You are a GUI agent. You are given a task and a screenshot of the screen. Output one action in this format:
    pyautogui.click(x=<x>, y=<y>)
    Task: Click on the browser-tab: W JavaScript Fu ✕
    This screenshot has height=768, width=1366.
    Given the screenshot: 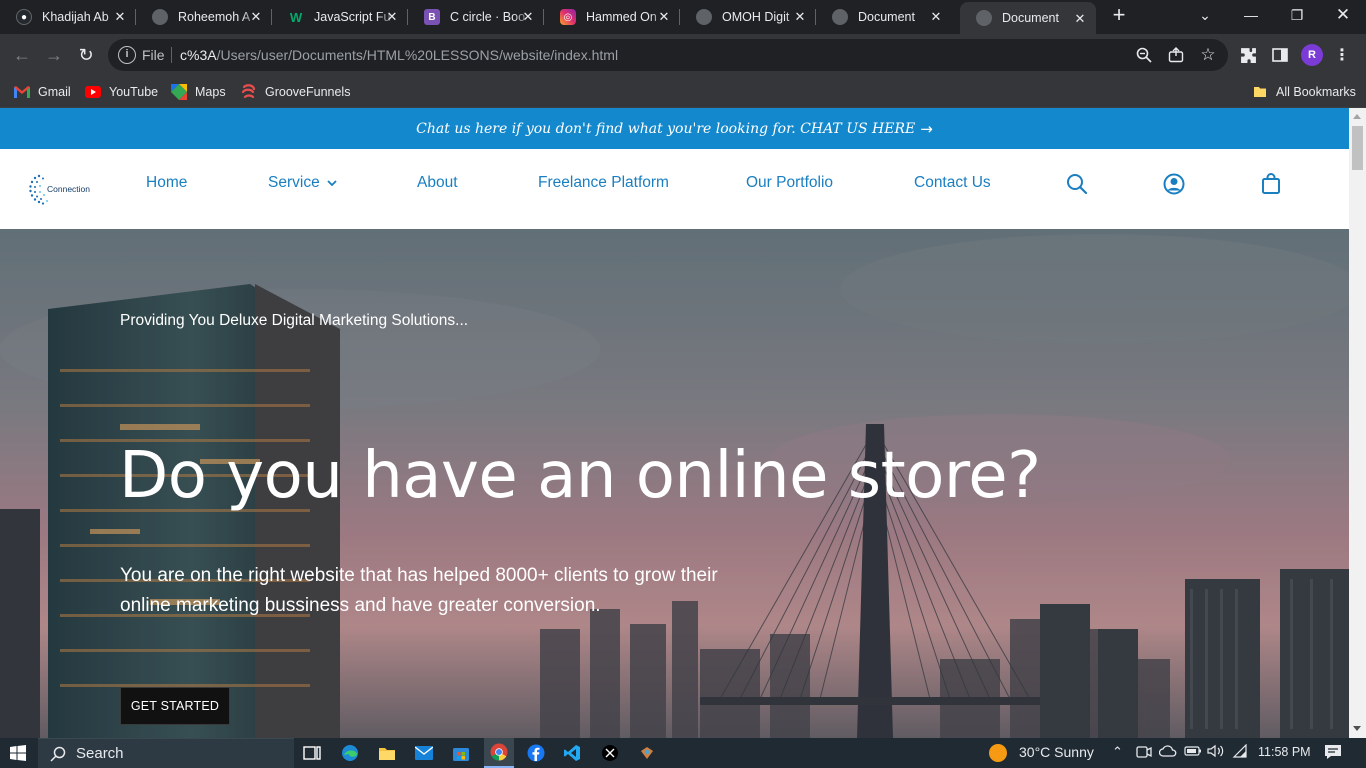 What is the action you would take?
    pyautogui.click(x=340, y=17)
    